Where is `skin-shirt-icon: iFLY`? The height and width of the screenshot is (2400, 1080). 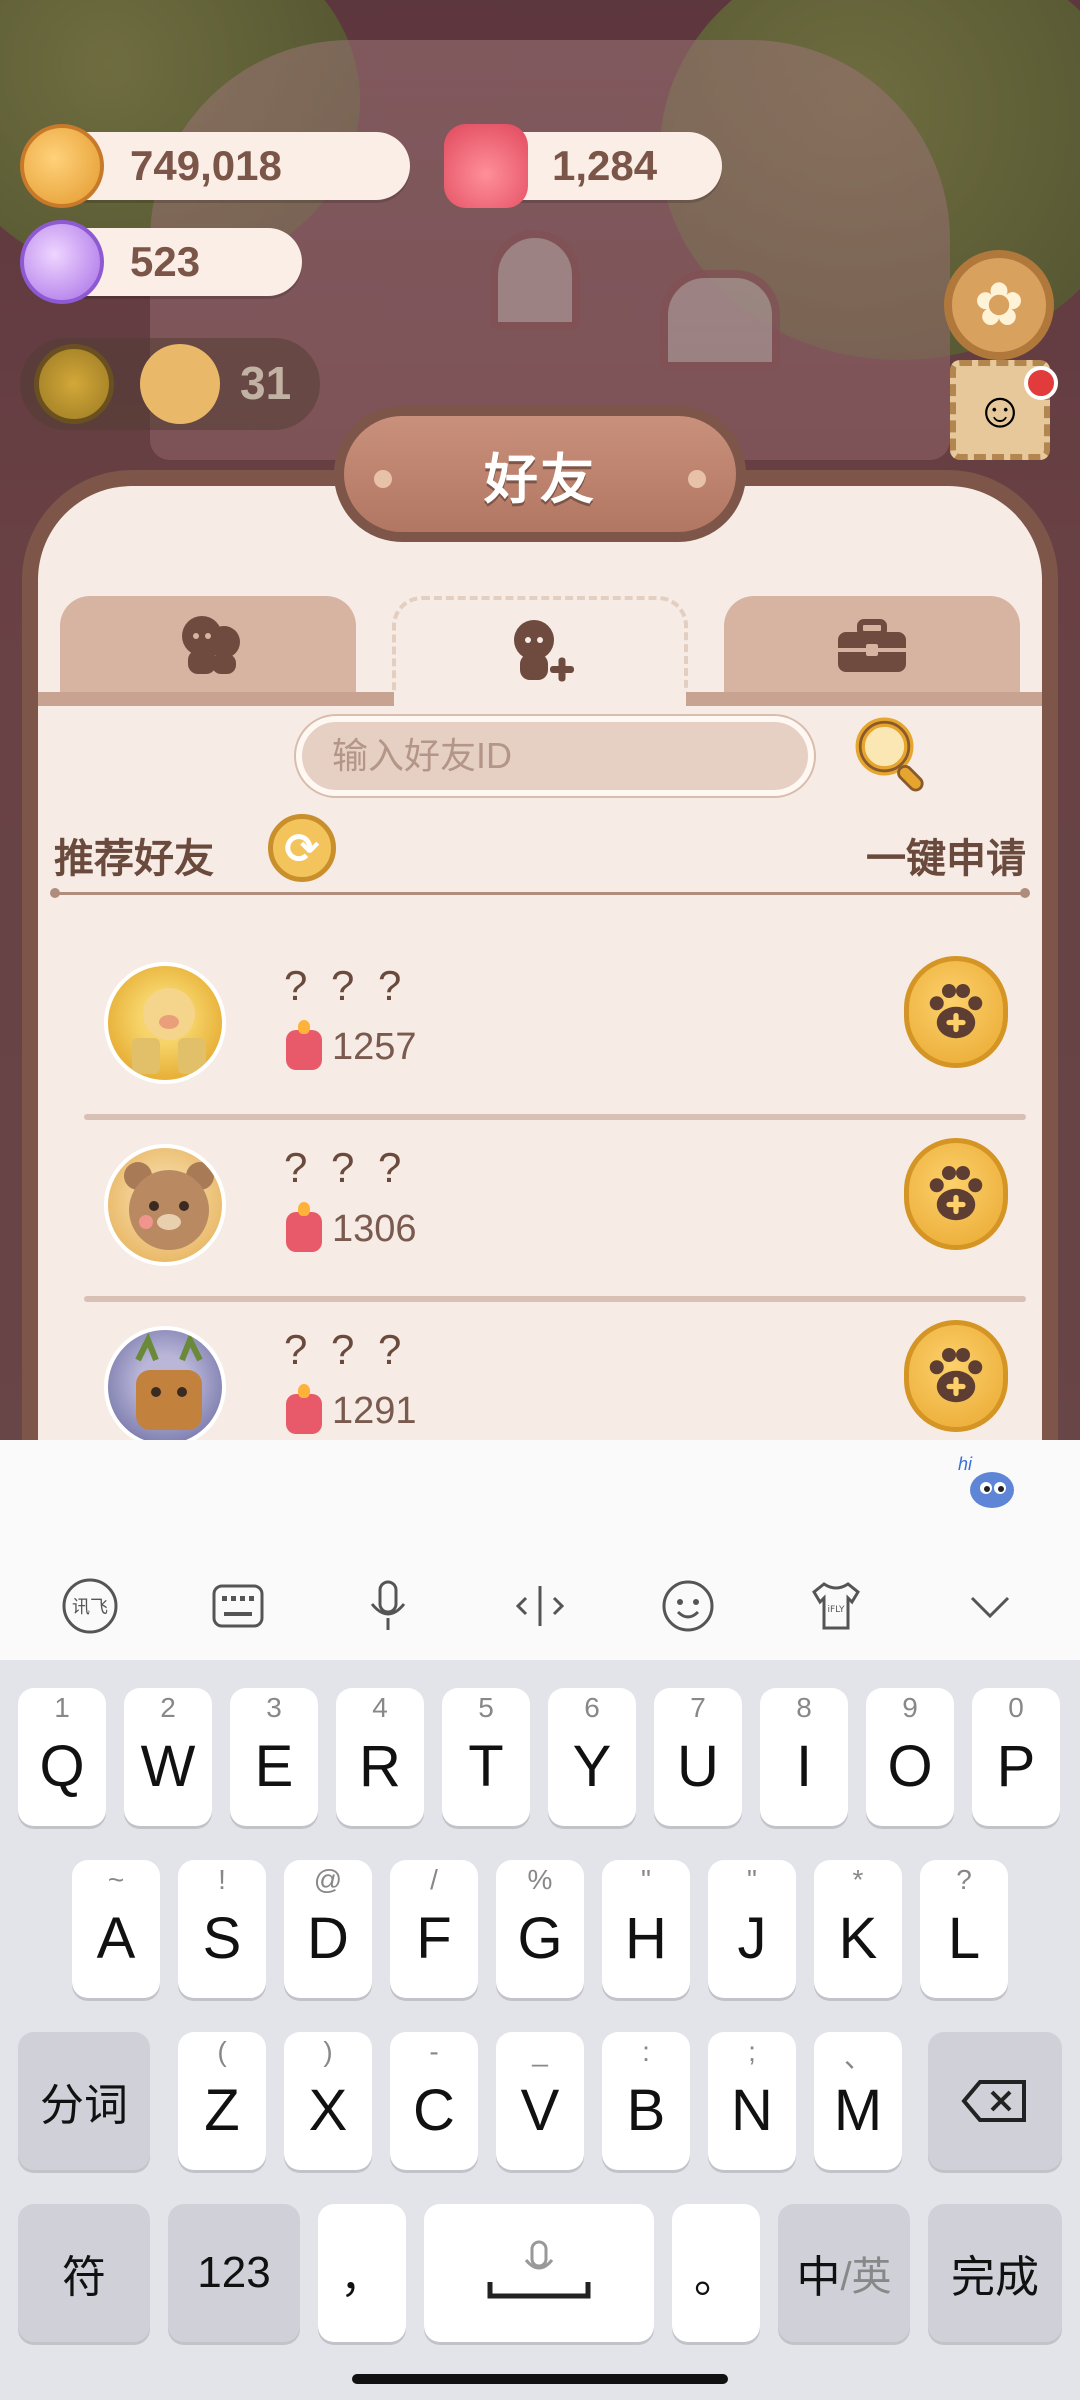 skin-shirt-icon: iFLY is located at coordinates (836, 1606).